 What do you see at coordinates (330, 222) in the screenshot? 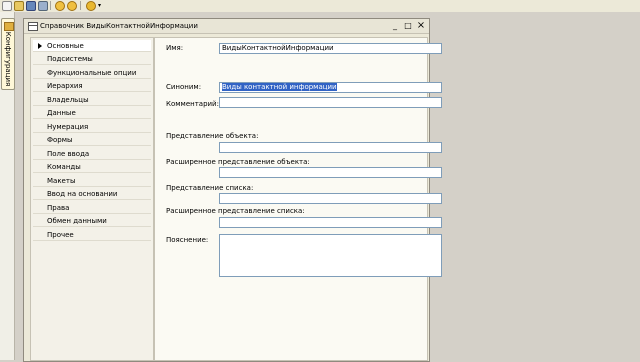
I see `extended-list-representation-field` at bounding box center [330, 222].